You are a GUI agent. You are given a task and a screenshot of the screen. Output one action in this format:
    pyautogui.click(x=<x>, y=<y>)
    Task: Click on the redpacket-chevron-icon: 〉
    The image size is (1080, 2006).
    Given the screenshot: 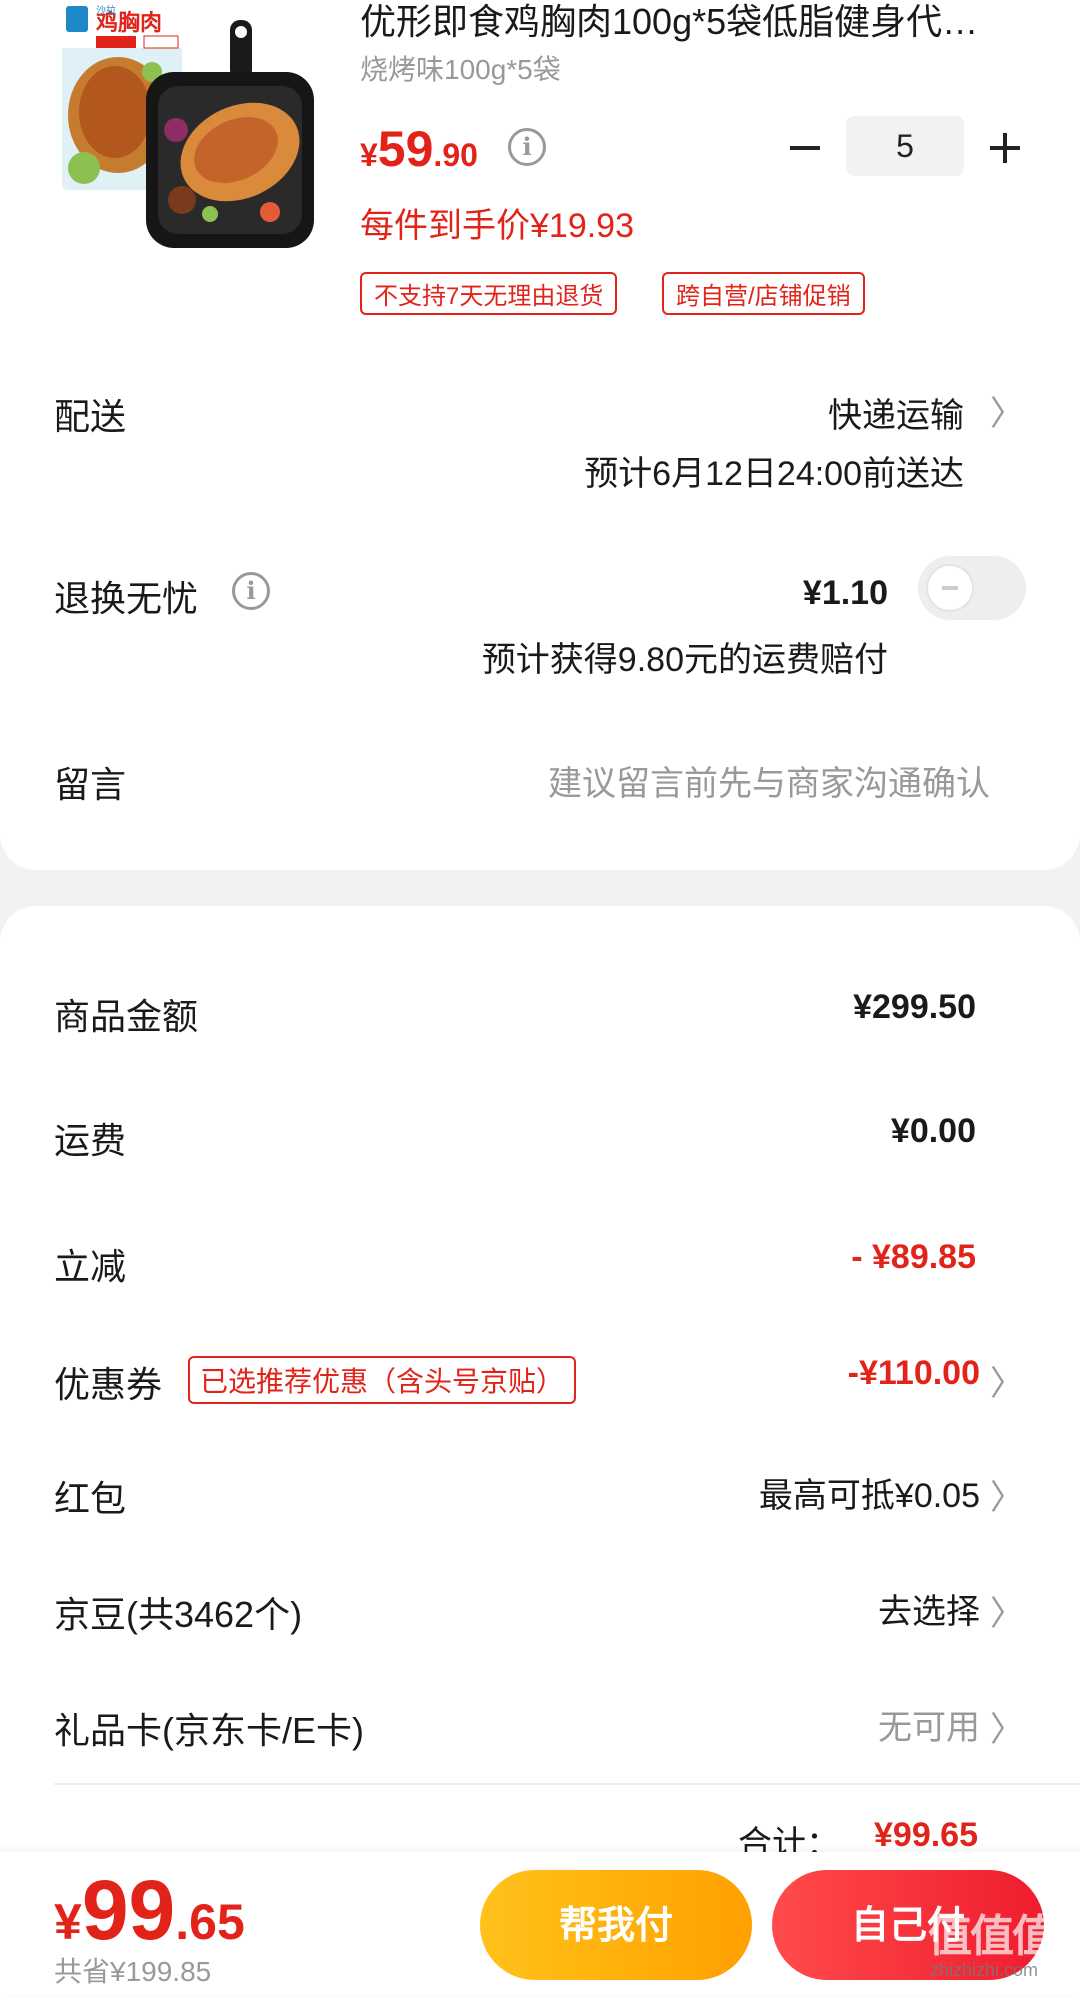 What is the action you would take?
    pyautogui.click(x=1007, y=1494)
    